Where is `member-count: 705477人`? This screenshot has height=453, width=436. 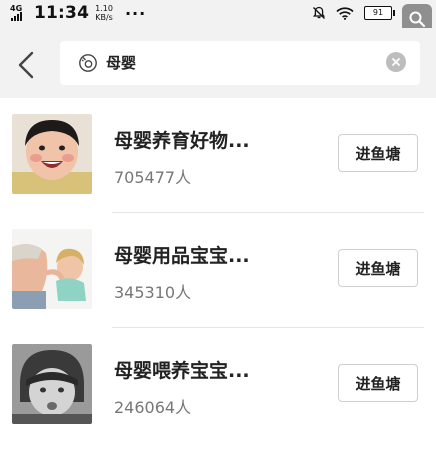
member-count: 705477人 is located at coordinates (153, 177).